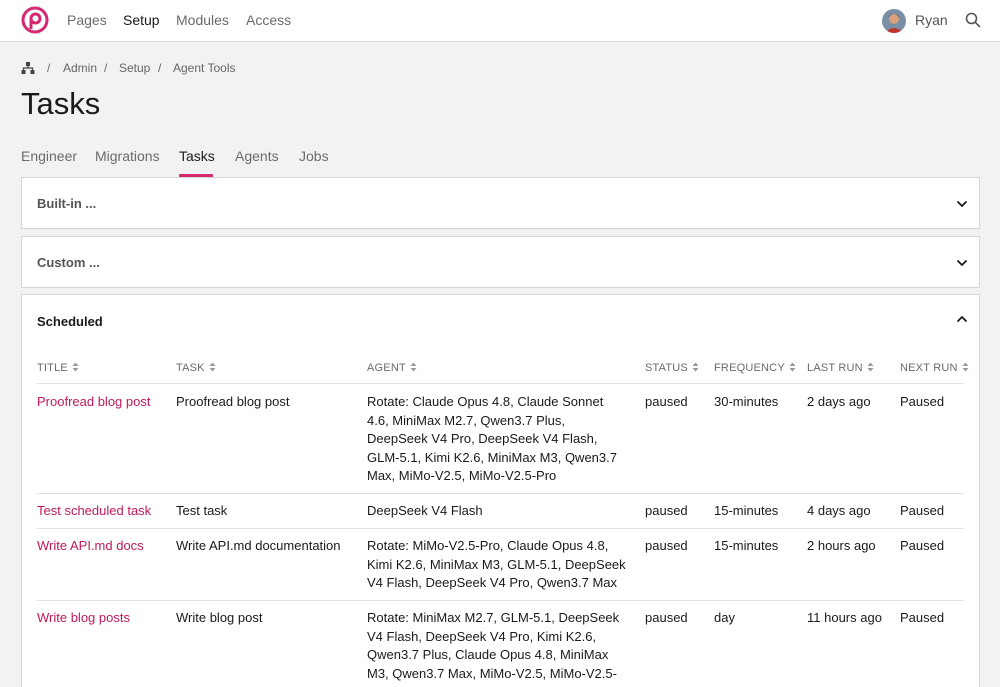 The width and height of the screenshot is (1000, 687). What do you see at coordinates (724, 617) in the screenshot?
I see `row-frequency: day` at bounding box center [724, 617].